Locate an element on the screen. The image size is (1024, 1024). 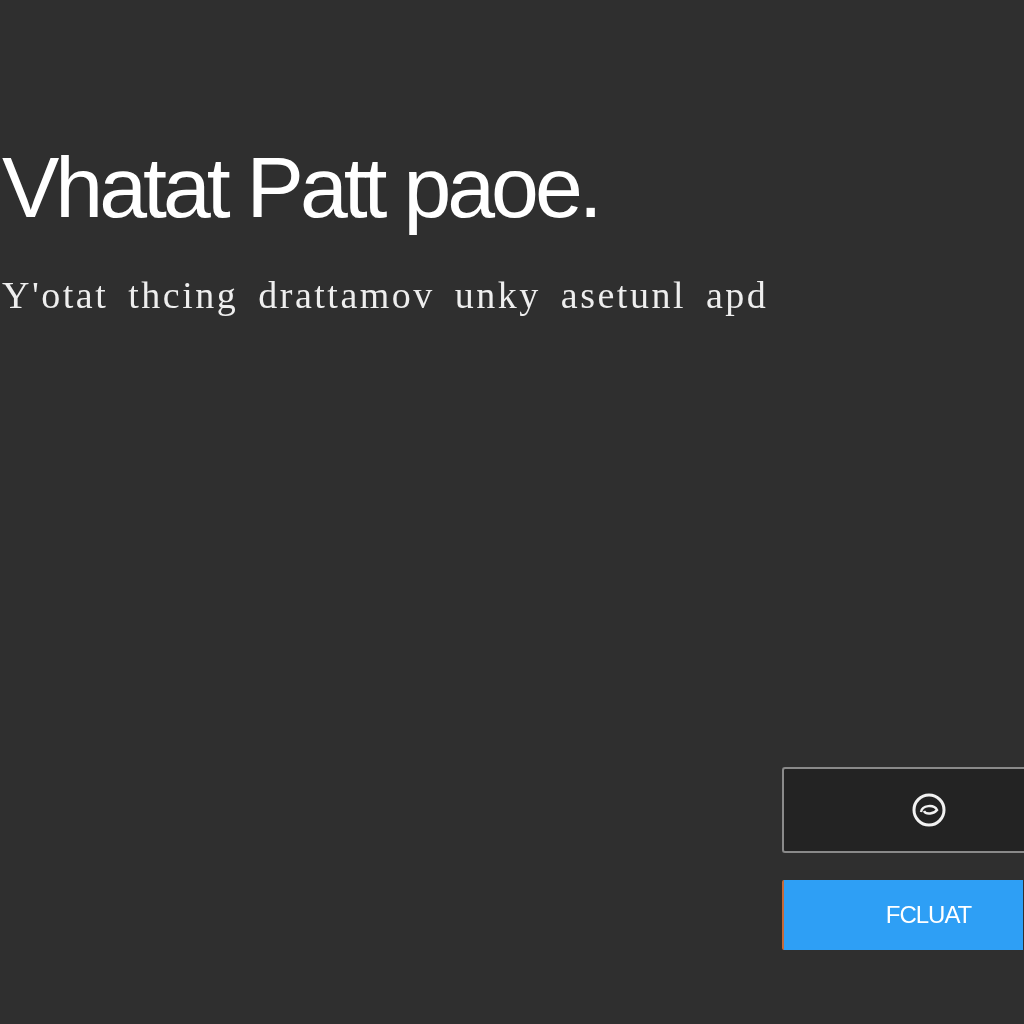
page-heading: Vhatat Patt paoe. is located at coordinates (300, 187).